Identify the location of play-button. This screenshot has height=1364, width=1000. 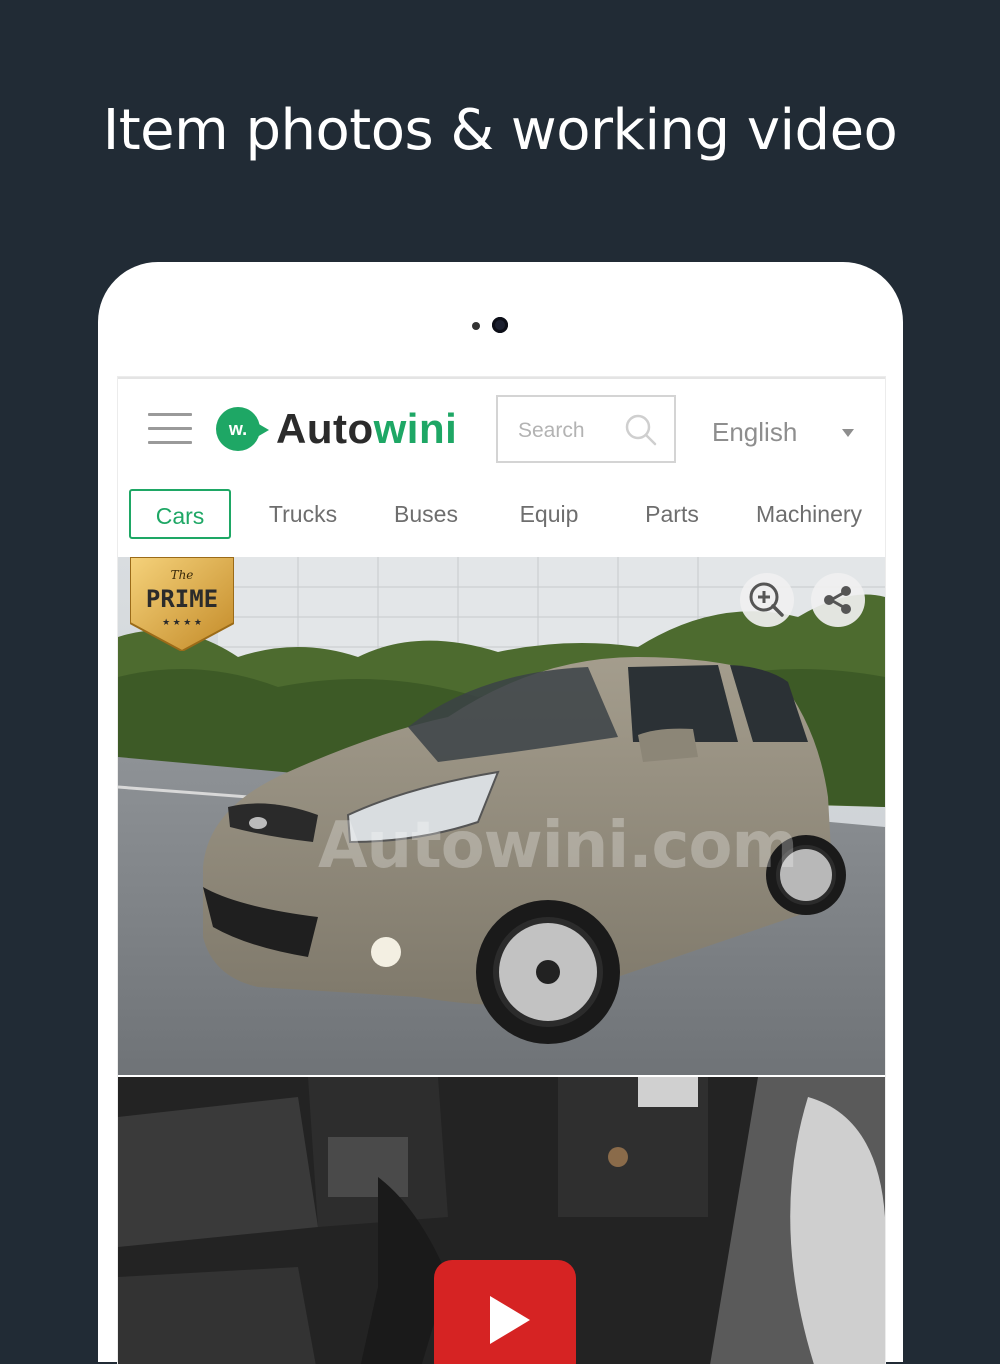
(505, 1312).